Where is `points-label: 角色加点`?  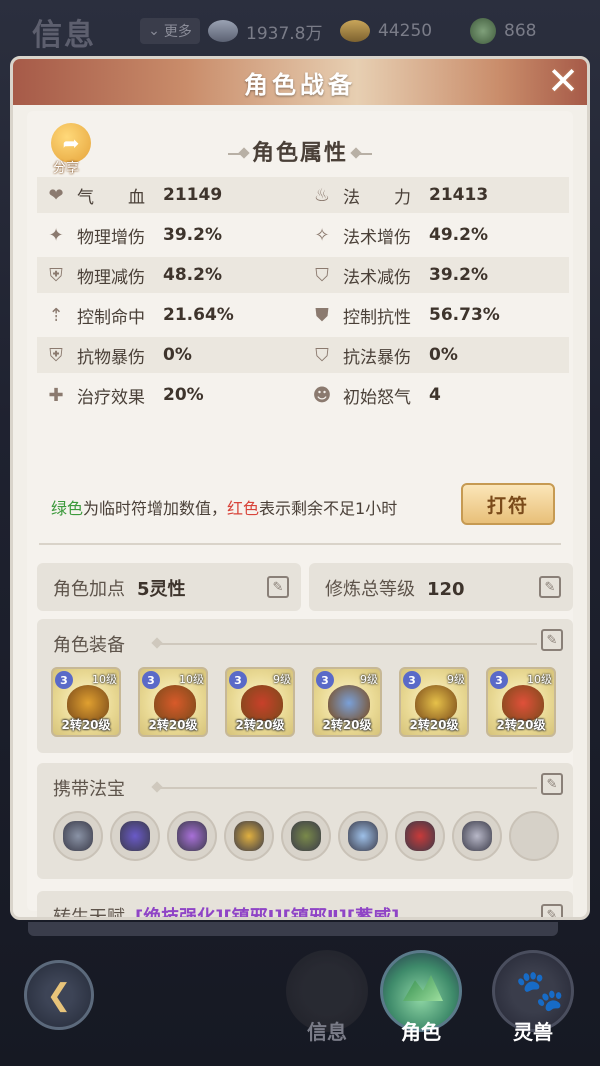
points-label: 角色加点 is located at coordinates (89, 589).